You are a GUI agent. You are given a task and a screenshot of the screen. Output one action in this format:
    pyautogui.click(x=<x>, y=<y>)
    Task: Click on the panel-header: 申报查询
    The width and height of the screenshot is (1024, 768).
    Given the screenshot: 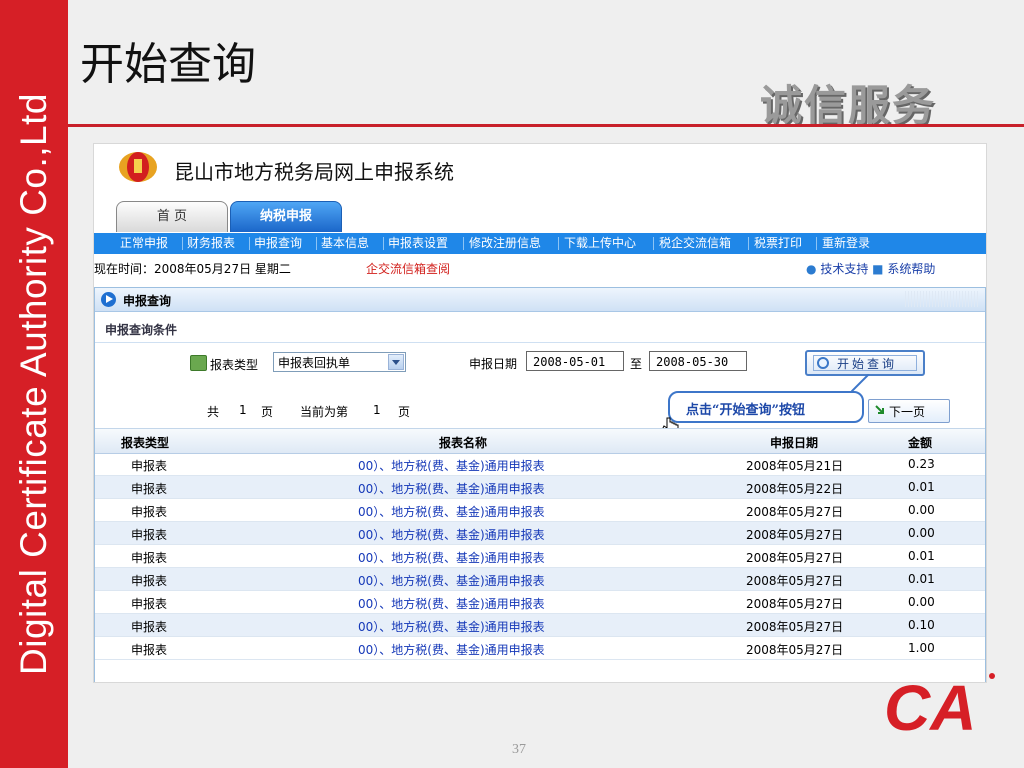 What is the action you would take?
    pyautogui.click(x=540, y=300)
    